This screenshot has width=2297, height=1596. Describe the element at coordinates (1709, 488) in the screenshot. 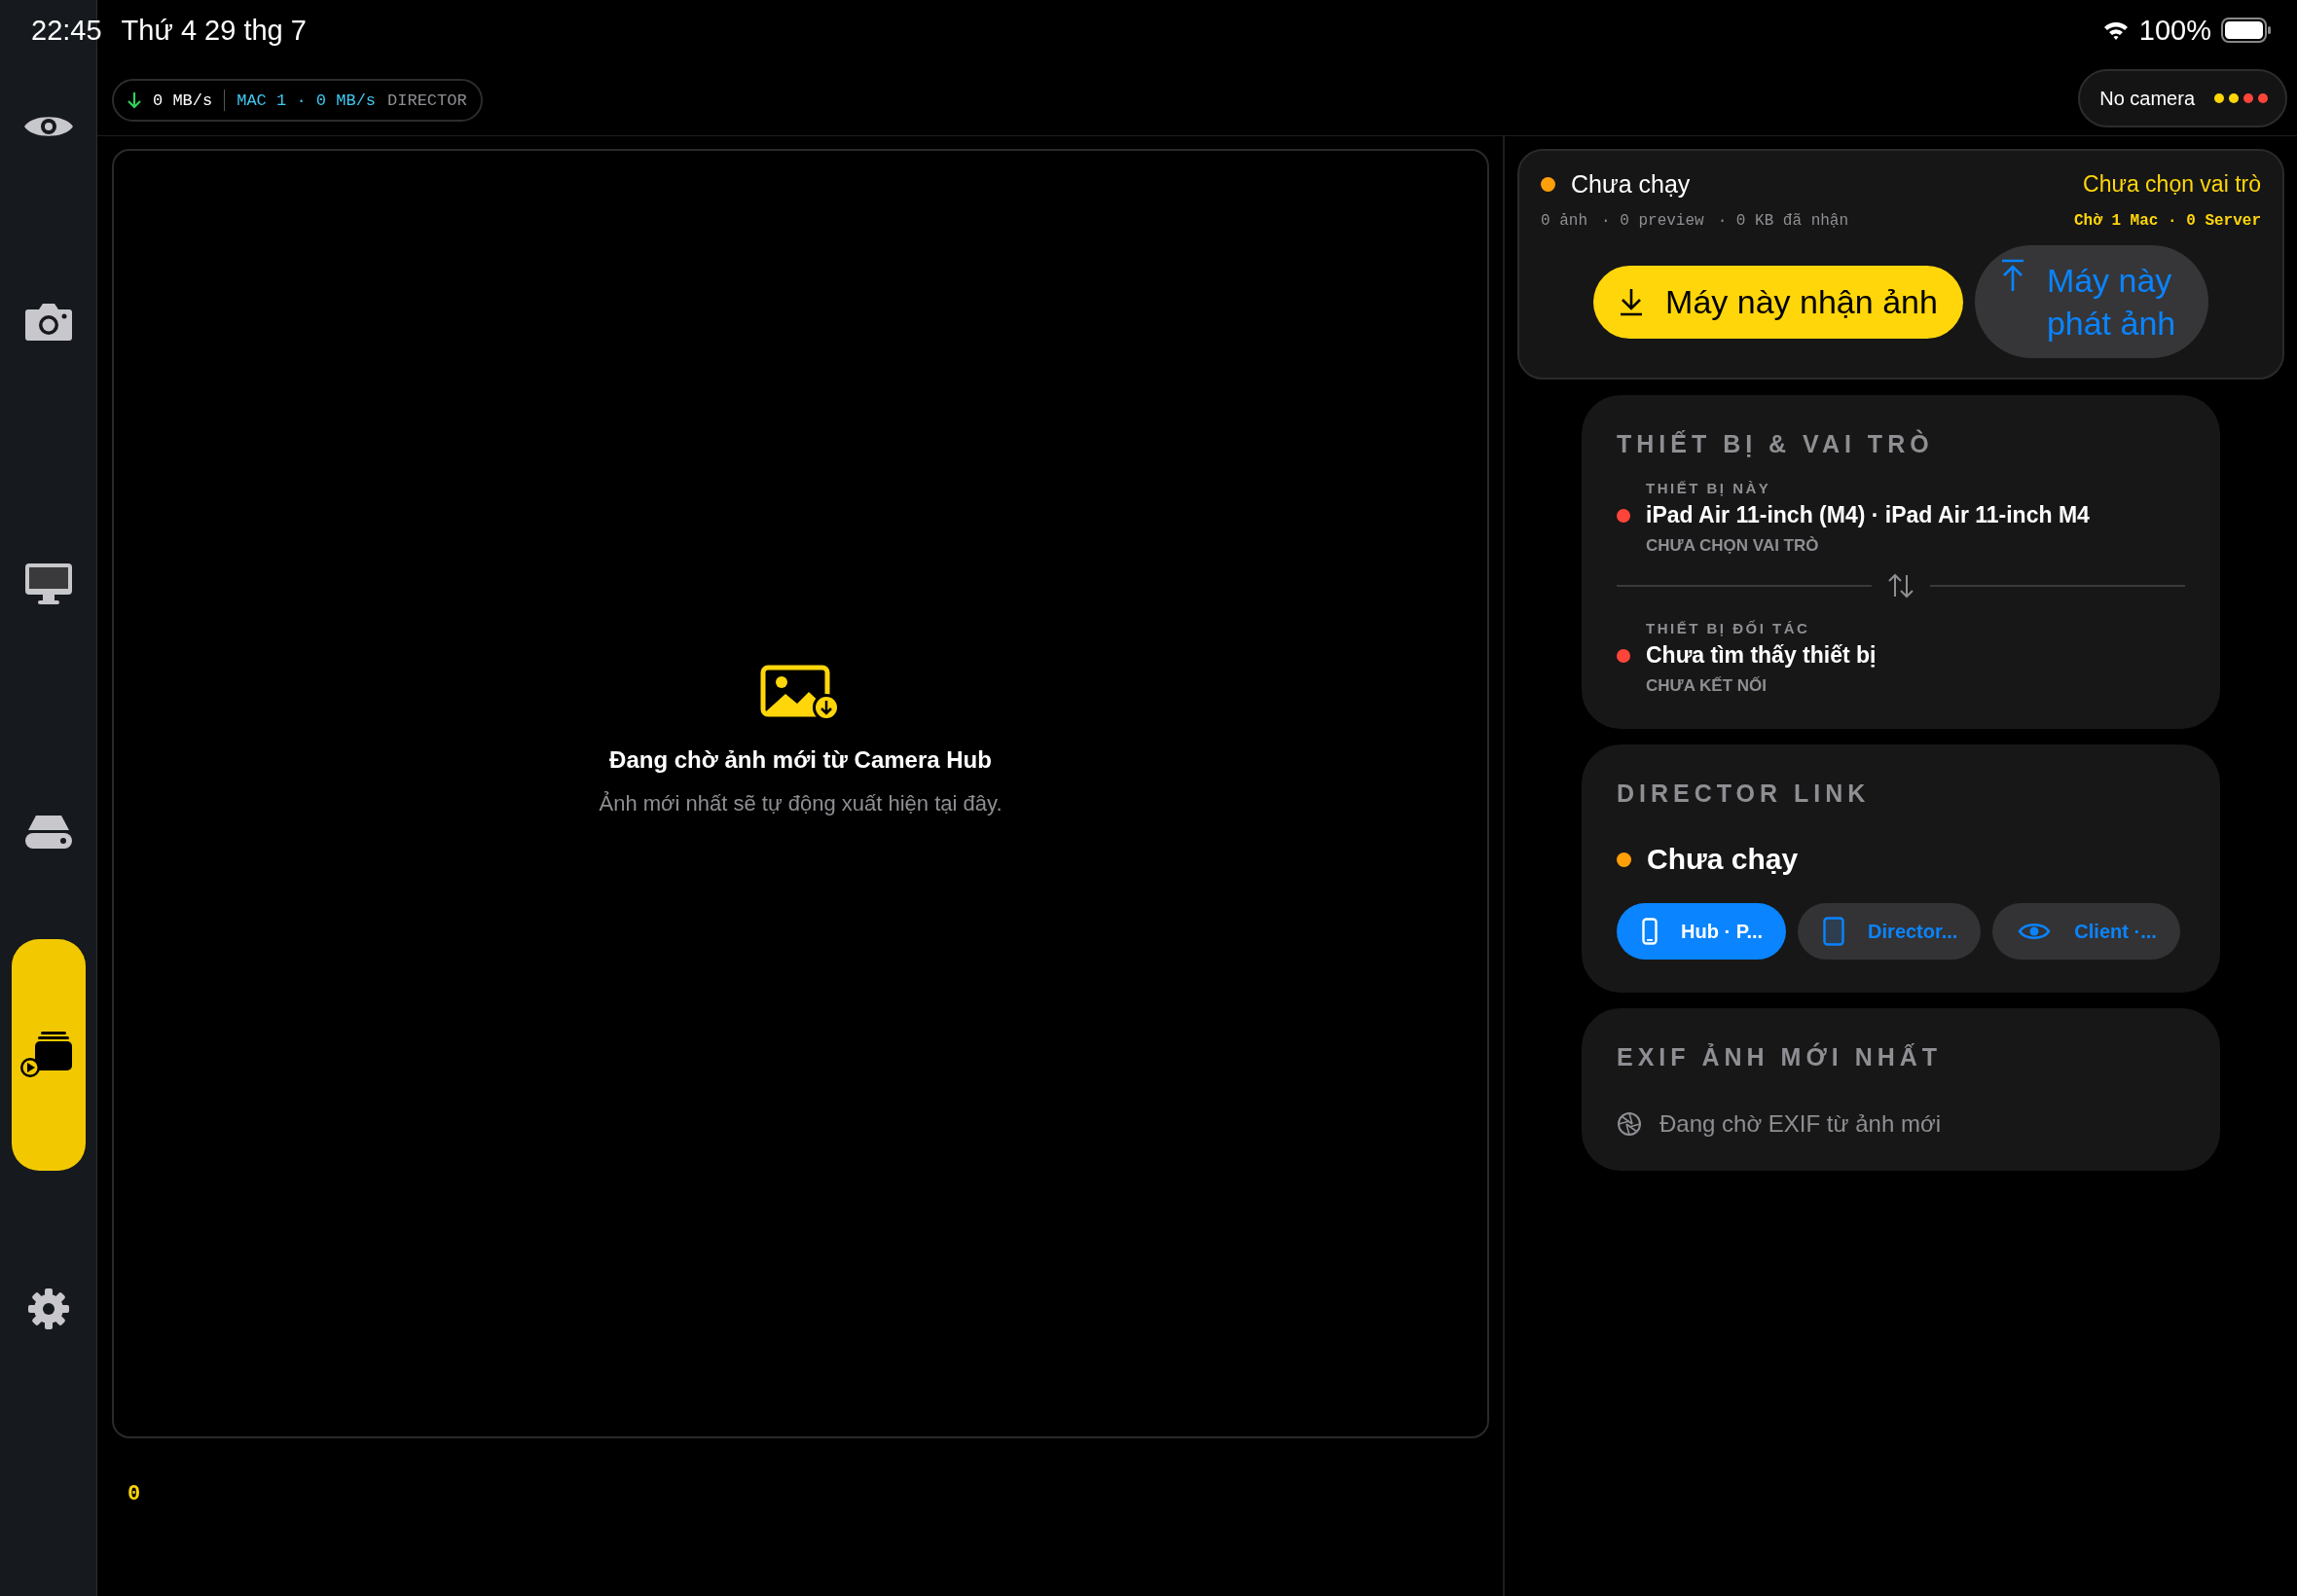

I see `device-label: THIẾT BỊ NÀY` at that location.